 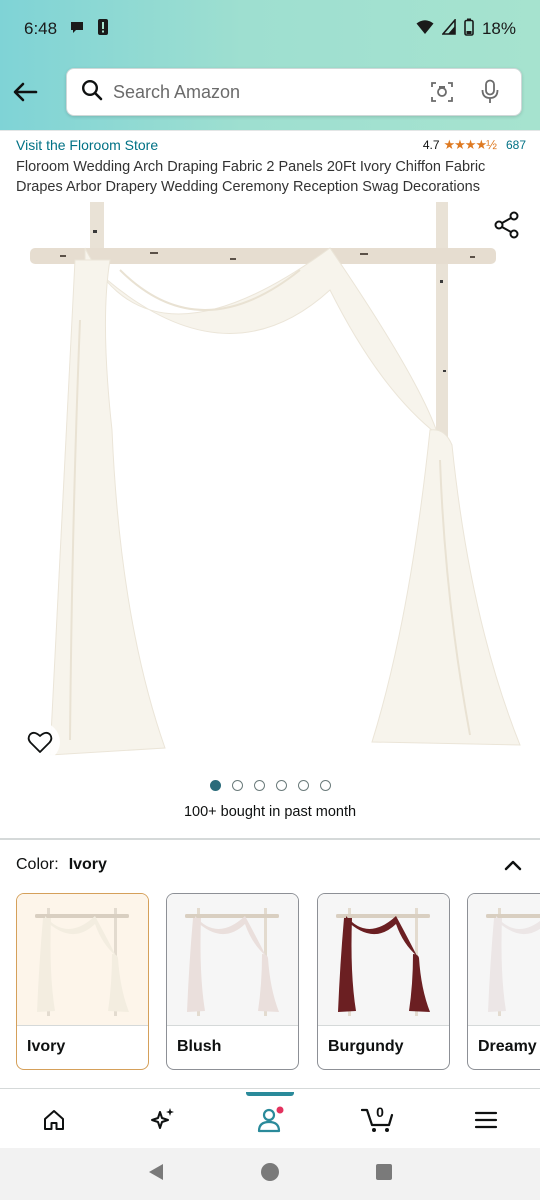 What do you see at coordinates (199, 1046) in the screenshot?
I see `swatch-label: Blush` at bounding box center [199, 1046].